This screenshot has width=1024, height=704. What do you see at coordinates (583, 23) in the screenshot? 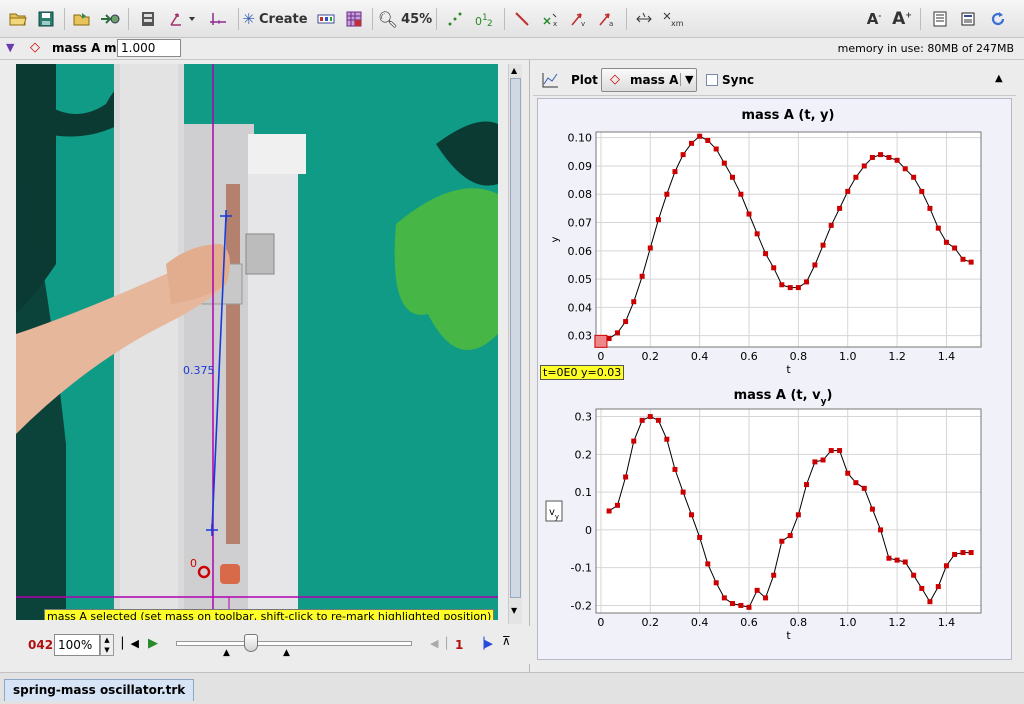
I see `svg-text: v` at bounding box center [583, 23].